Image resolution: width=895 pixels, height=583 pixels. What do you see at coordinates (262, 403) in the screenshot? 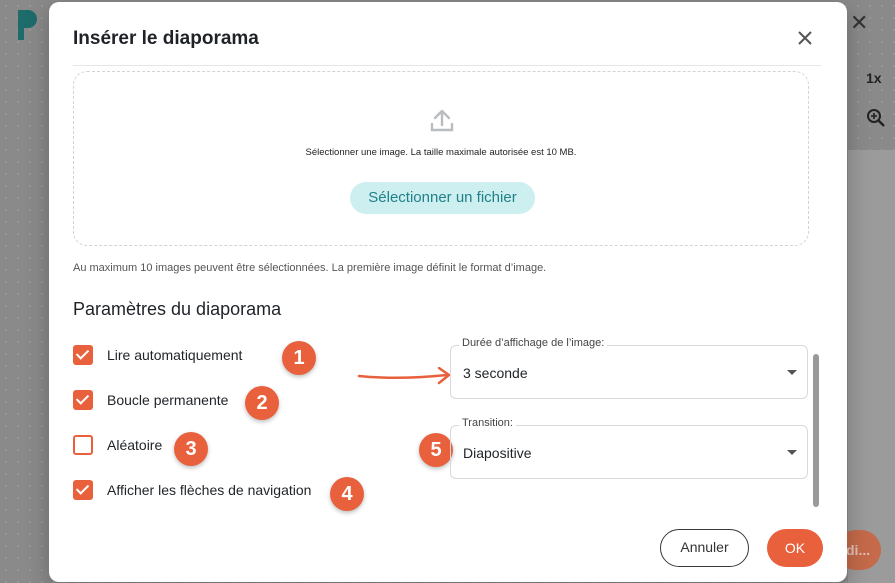
I see `callout-badge-2: 2` at bounding box center [262, 403].